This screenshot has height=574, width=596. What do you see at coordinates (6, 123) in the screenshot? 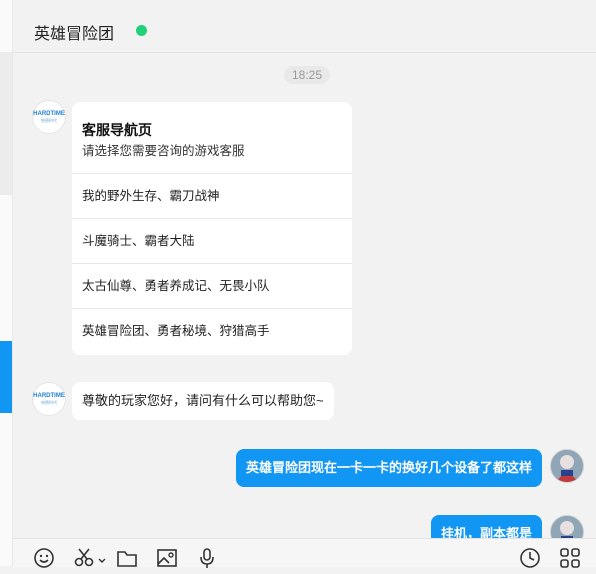
I see `left-edge-shade` at bounding box center [6, 123].